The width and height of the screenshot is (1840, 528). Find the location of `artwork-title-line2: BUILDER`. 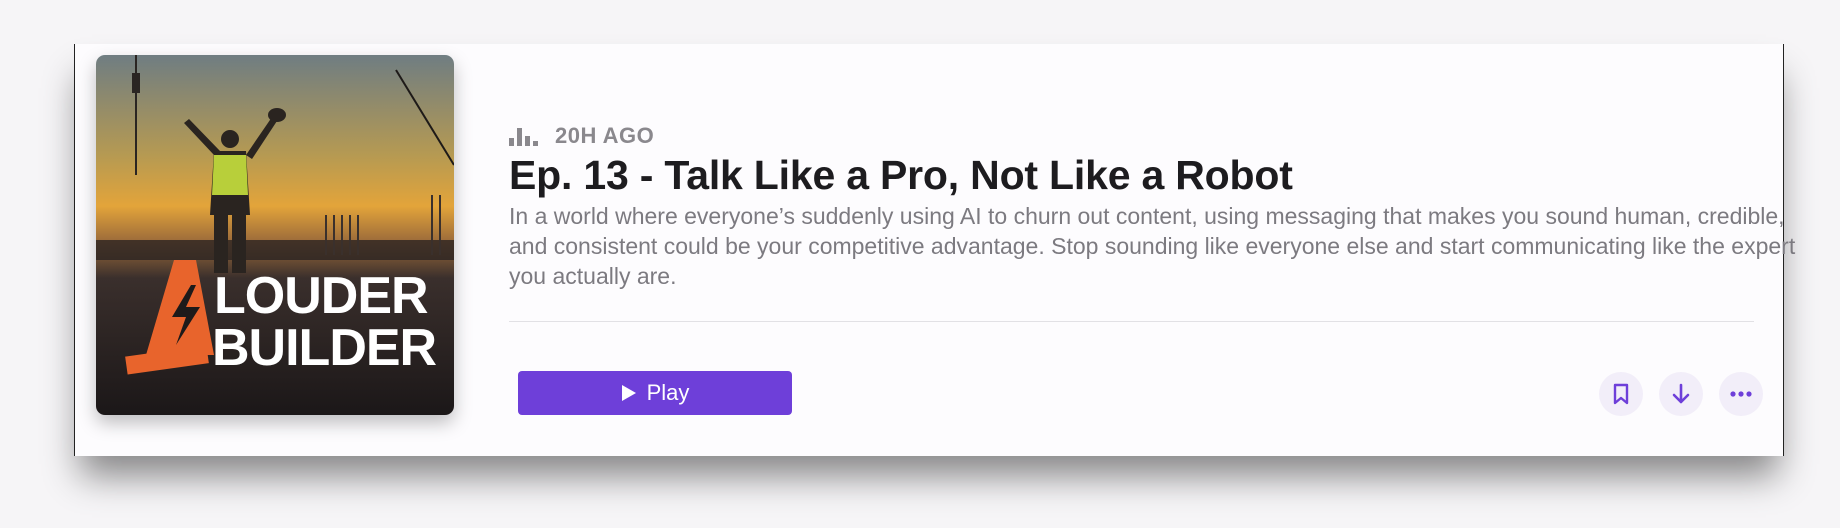

artwork-title-line2: BUILDER is located at coordinates (324, 348).